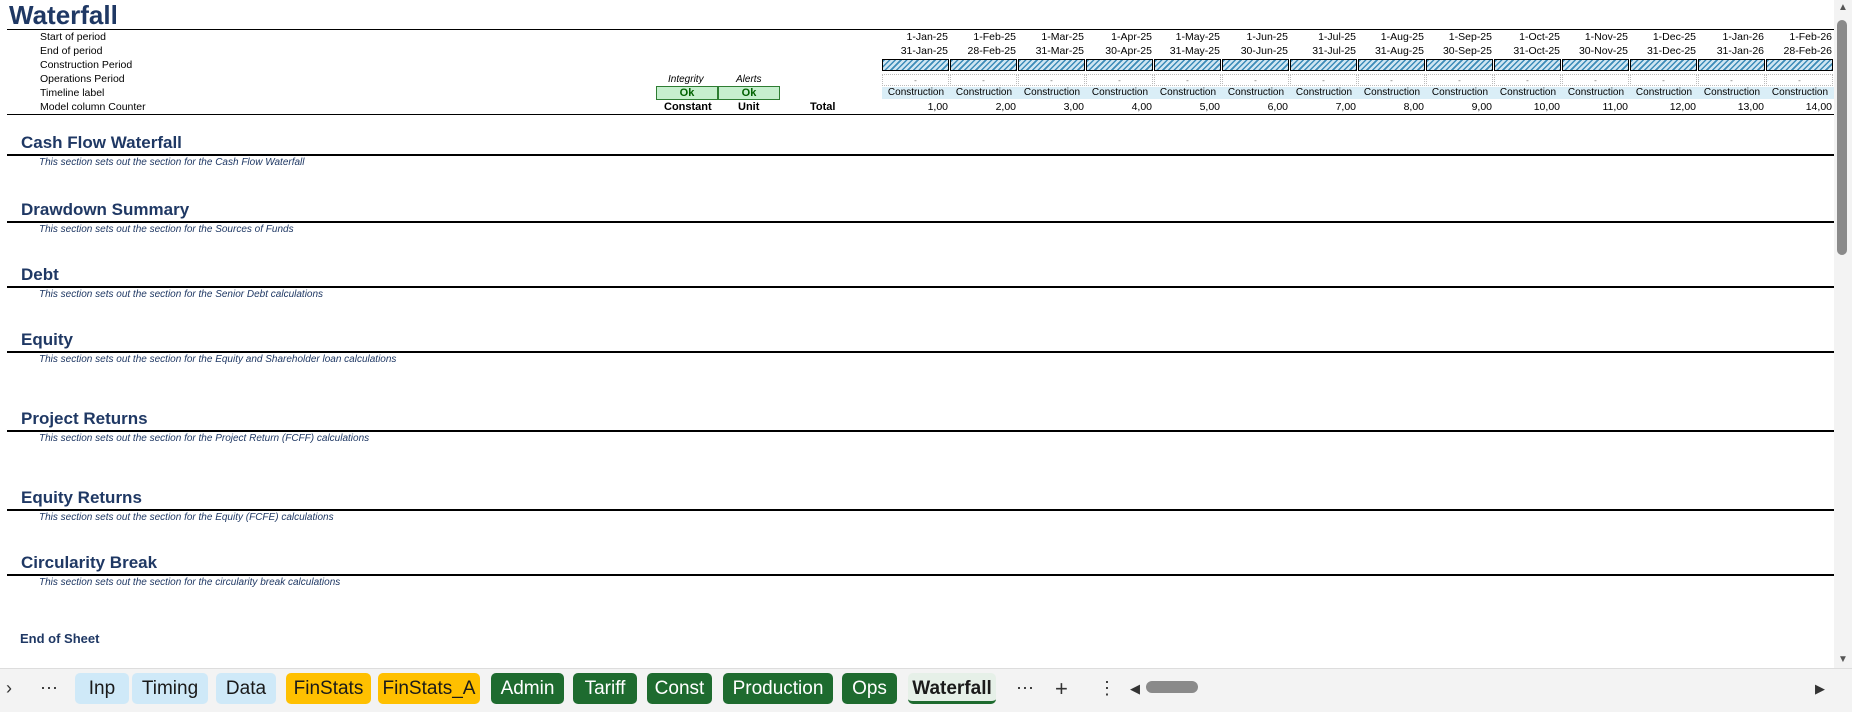  Describe the element at coordinates (1052, 107) in the screenshot. I see `counter-cell: 3,00` at that location.